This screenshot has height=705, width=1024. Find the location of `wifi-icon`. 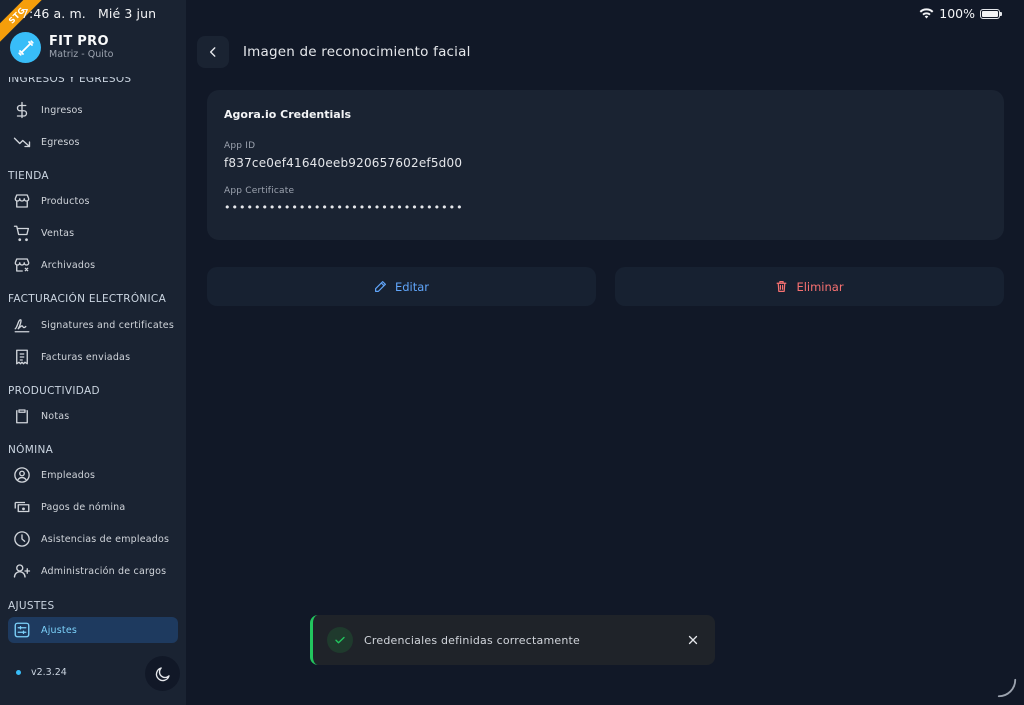

wifi-icon is located at coordinates (926, 13).